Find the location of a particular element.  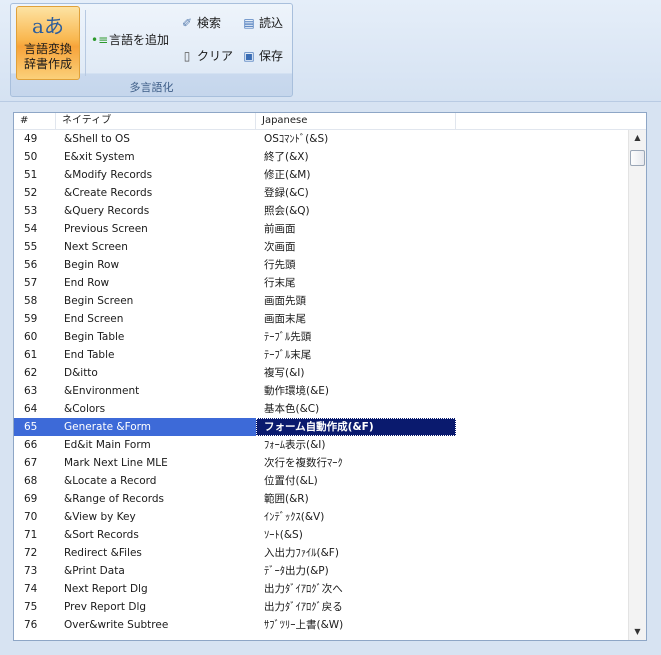

list-header: # ネイティブ Japanese is located at coordinates (330, 121).